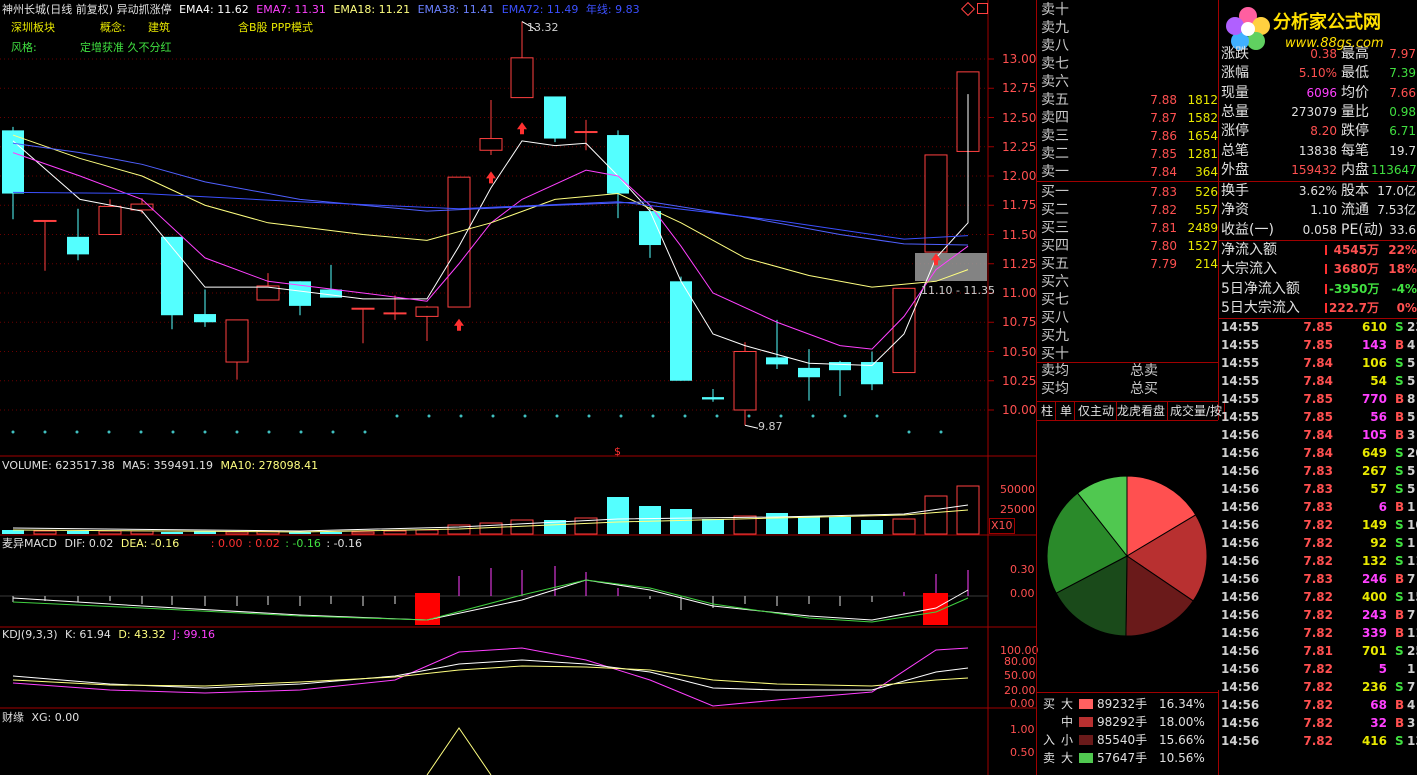 The width and height of the screenshot is (1417, 775). Describe the element at coordinates (1144, 389) in the screenshot. I see `total-buy-label: 总买` at that location.